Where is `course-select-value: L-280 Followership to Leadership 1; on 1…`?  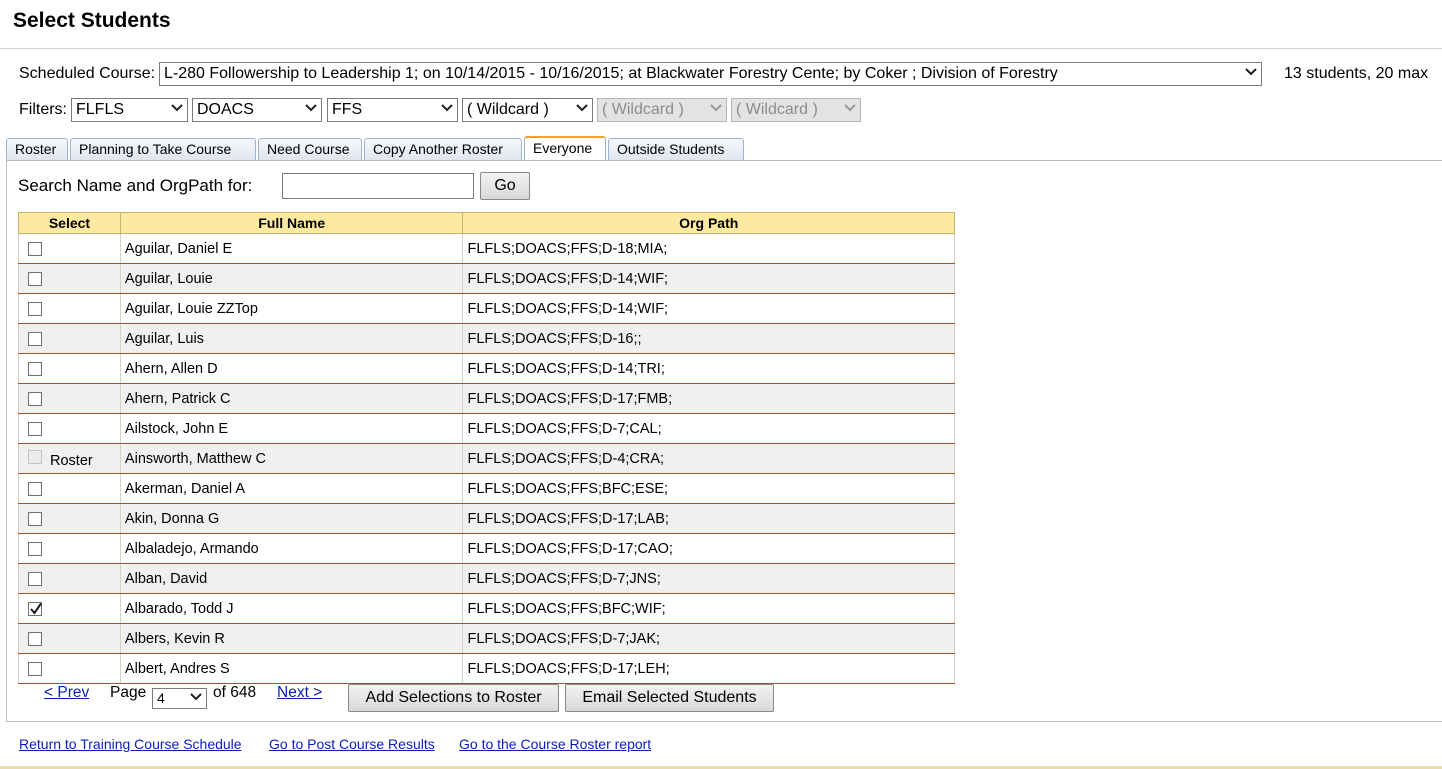
course-select-value: L-280 Followership to Leadership 1; on 1… is located at coordinates (611, 73).